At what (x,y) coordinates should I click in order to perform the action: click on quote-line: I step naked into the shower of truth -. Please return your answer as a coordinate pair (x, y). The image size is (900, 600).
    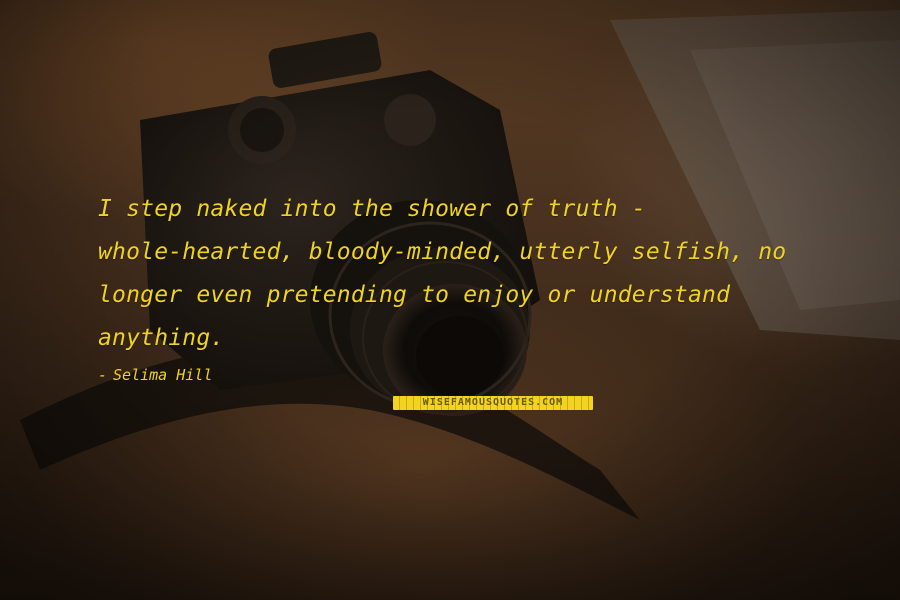
    Looking at the image, I should click on (372, 209).